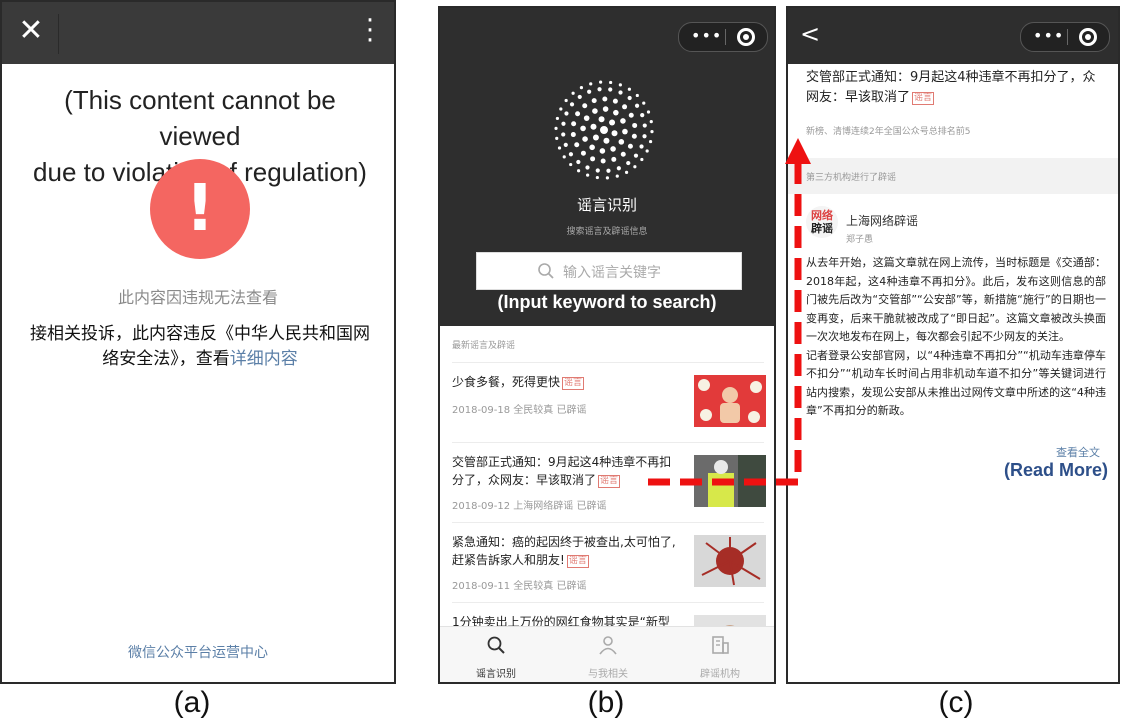 Image resolution: width=1128 pixels, height=725 pixels. Describe the element at coordinates (951, 87) in the screenshot. I see `article-title-text: 交管部正式通知：9月起这4种违章不再扣分了，众网友：早该取消了` at that location.